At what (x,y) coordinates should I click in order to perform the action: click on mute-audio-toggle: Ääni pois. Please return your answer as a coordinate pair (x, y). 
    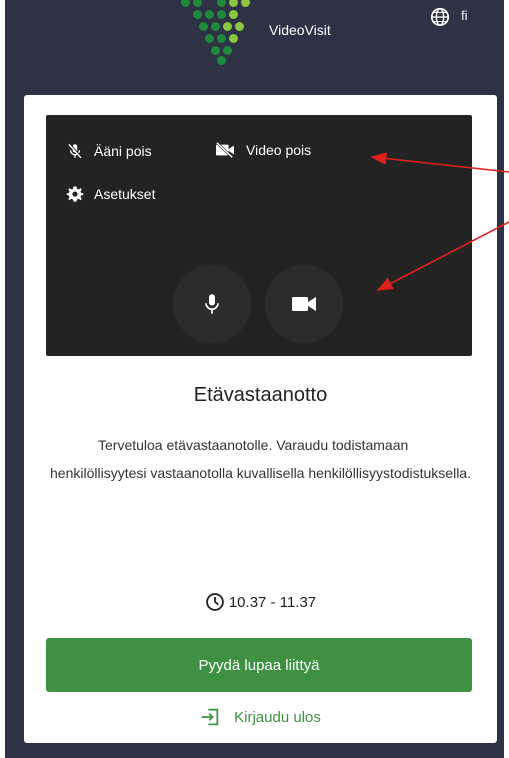
    Looking at the image, I should click on (109, 151).